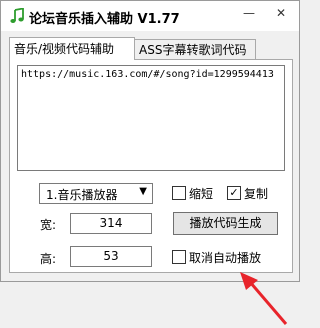  I want to click on tab-label: ASS字幕转歌词代码, so click(193, 50).